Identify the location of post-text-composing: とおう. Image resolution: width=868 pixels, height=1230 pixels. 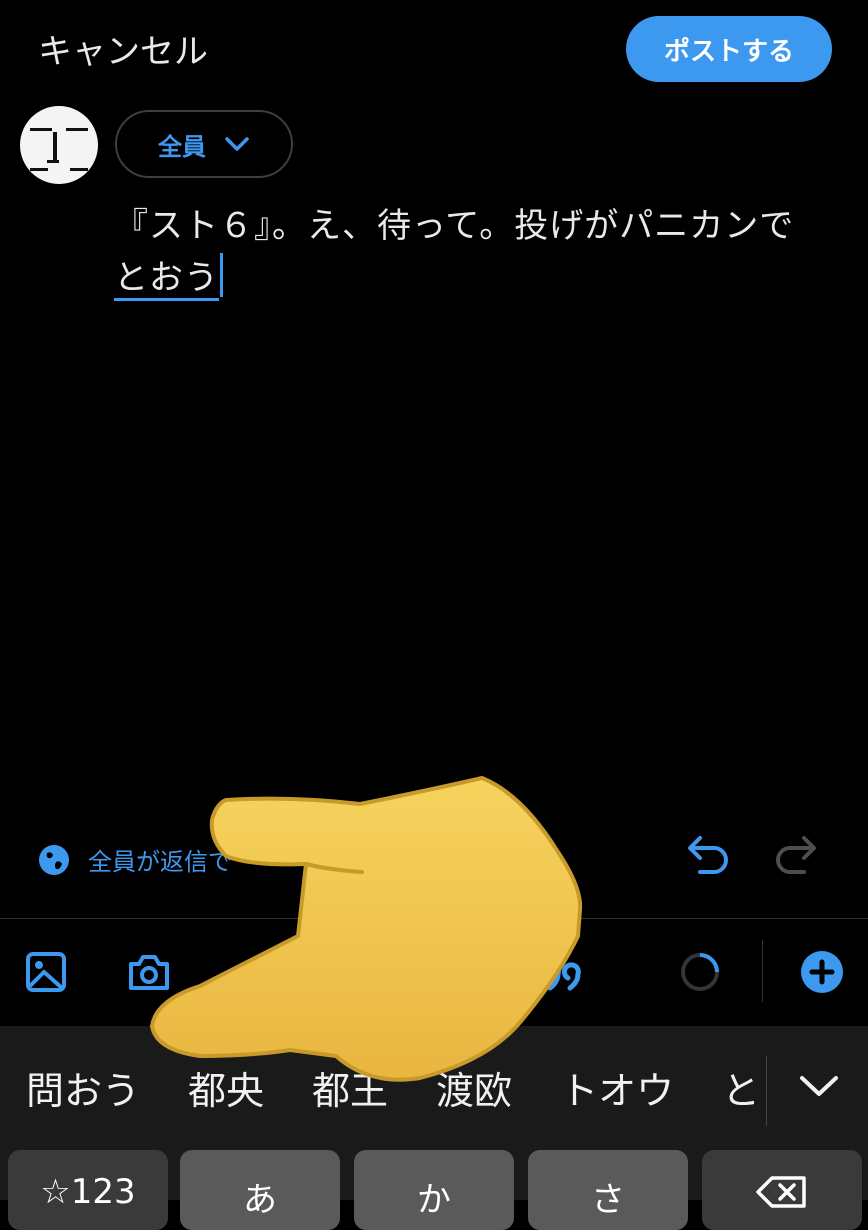
(166, 279).